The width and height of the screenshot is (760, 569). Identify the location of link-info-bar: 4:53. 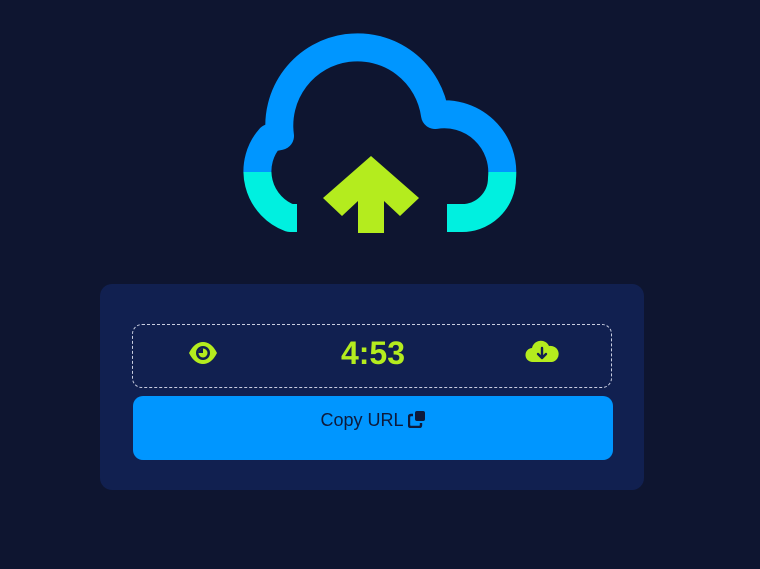
(372, 356).